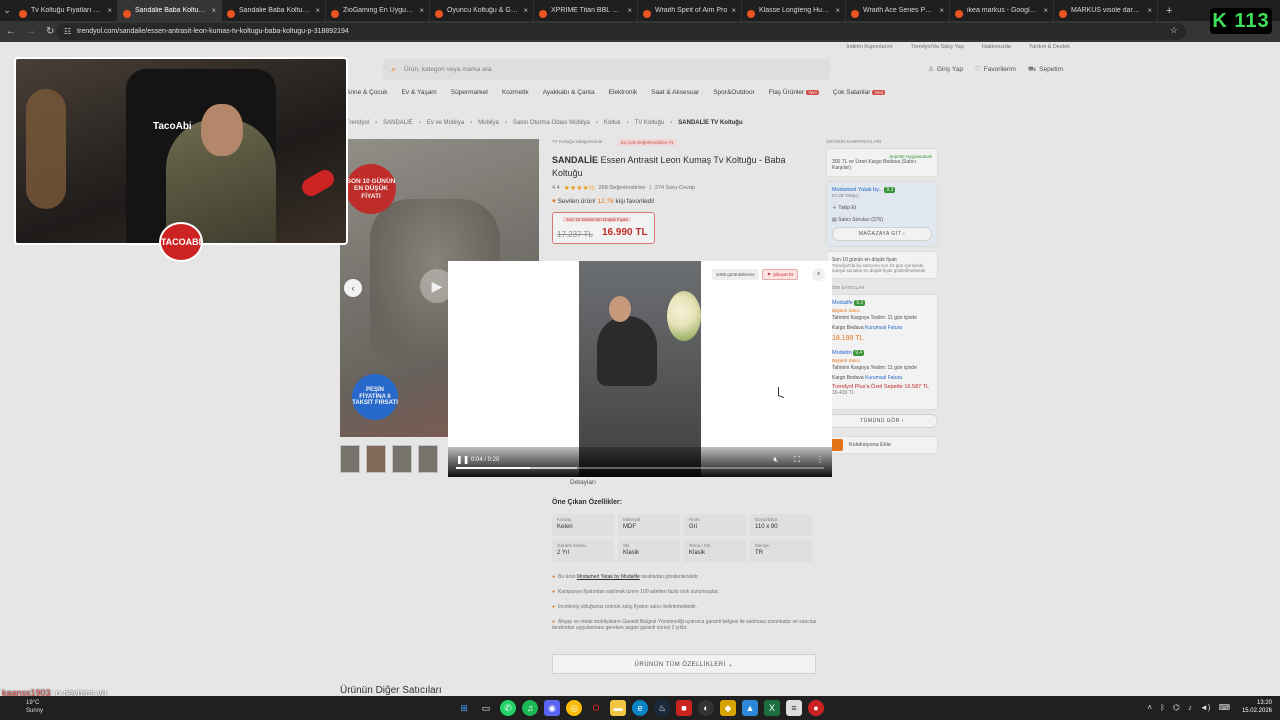  Describe the element at coordinates (1176, 707) in the screenshot. I see `network-icon: ⌬` at that location.